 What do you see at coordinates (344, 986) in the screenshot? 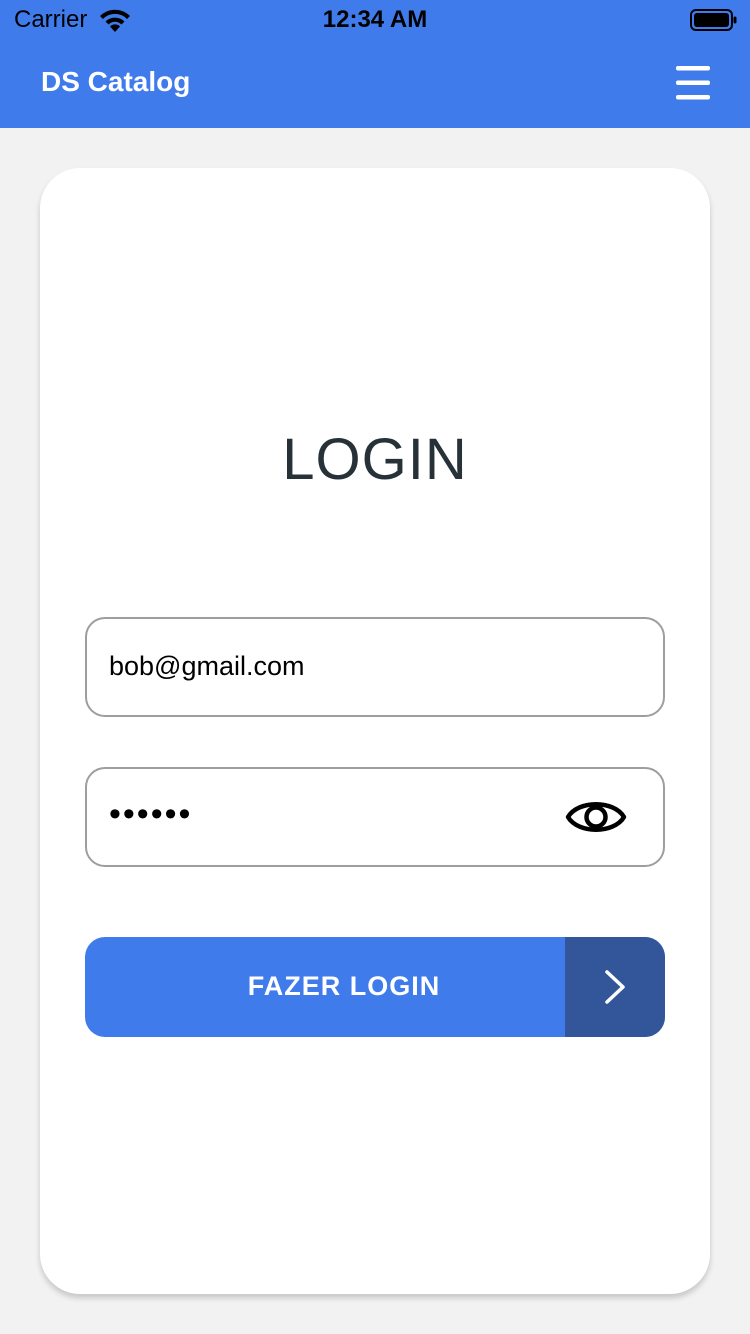
I see `login-button-label: FAZER LOGIN` at bounding box center [344, 986].